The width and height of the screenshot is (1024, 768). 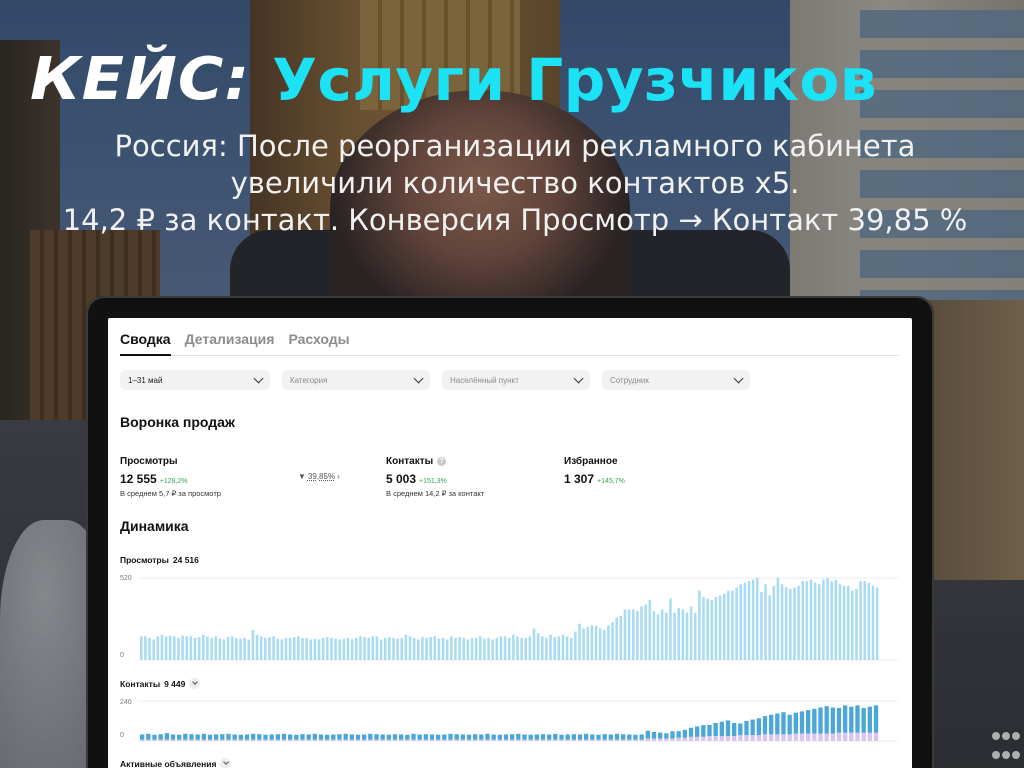 What do you see at coordinates (318, 341) in the screenshot?
I see `tab-expenses: Расходы` at bounding box center [318, 341].